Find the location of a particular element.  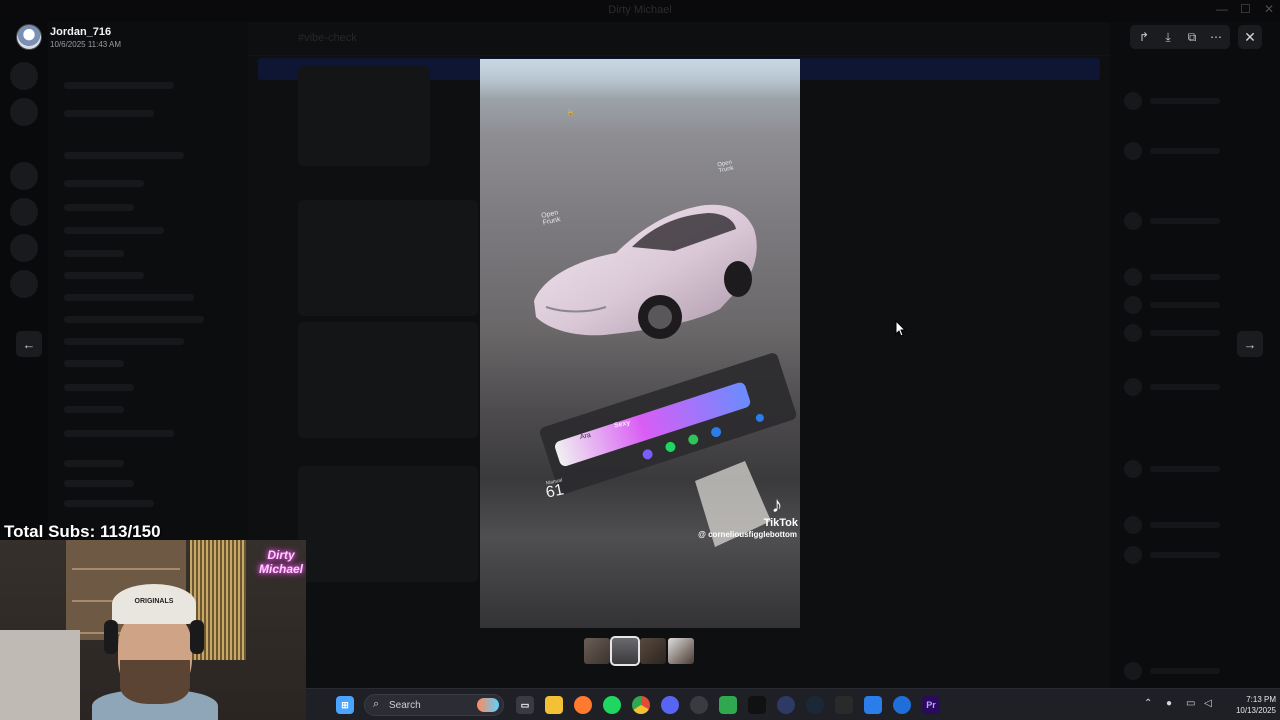

epic-games-icon is located at coordinates (844, 705).